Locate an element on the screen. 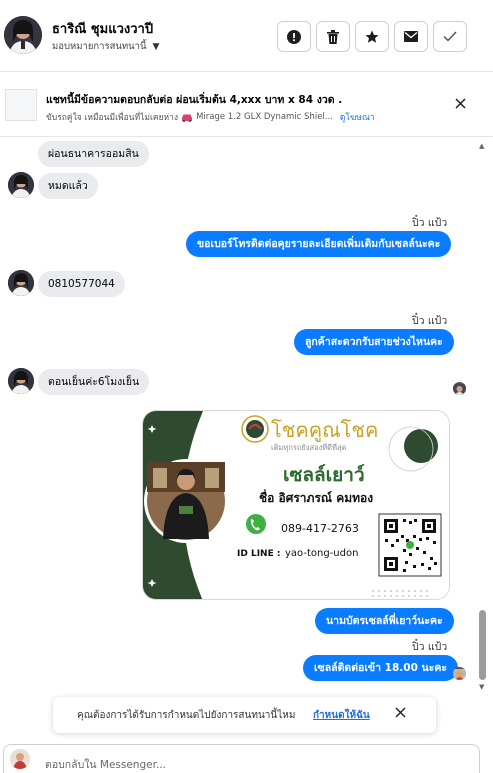  card-seller-nick: เซลล์เยาว์ is located at coordinates (324, 475).